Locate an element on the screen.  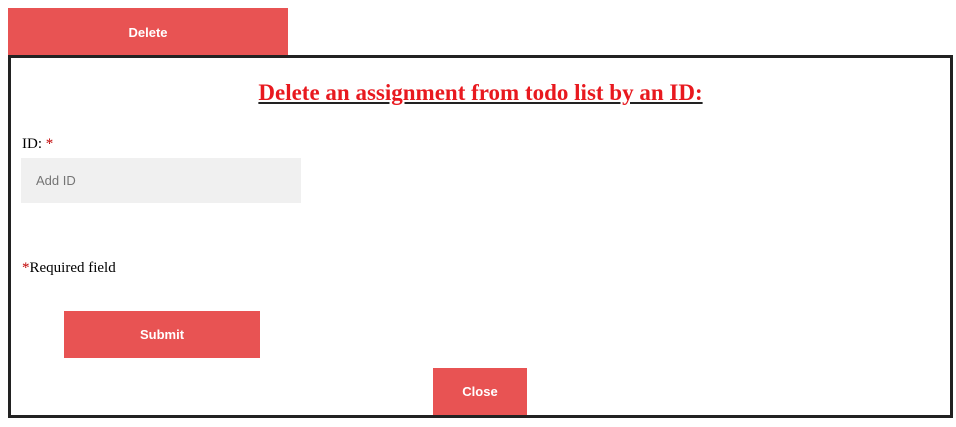
required-note-text: Required field is located at coordinates (72, 268).